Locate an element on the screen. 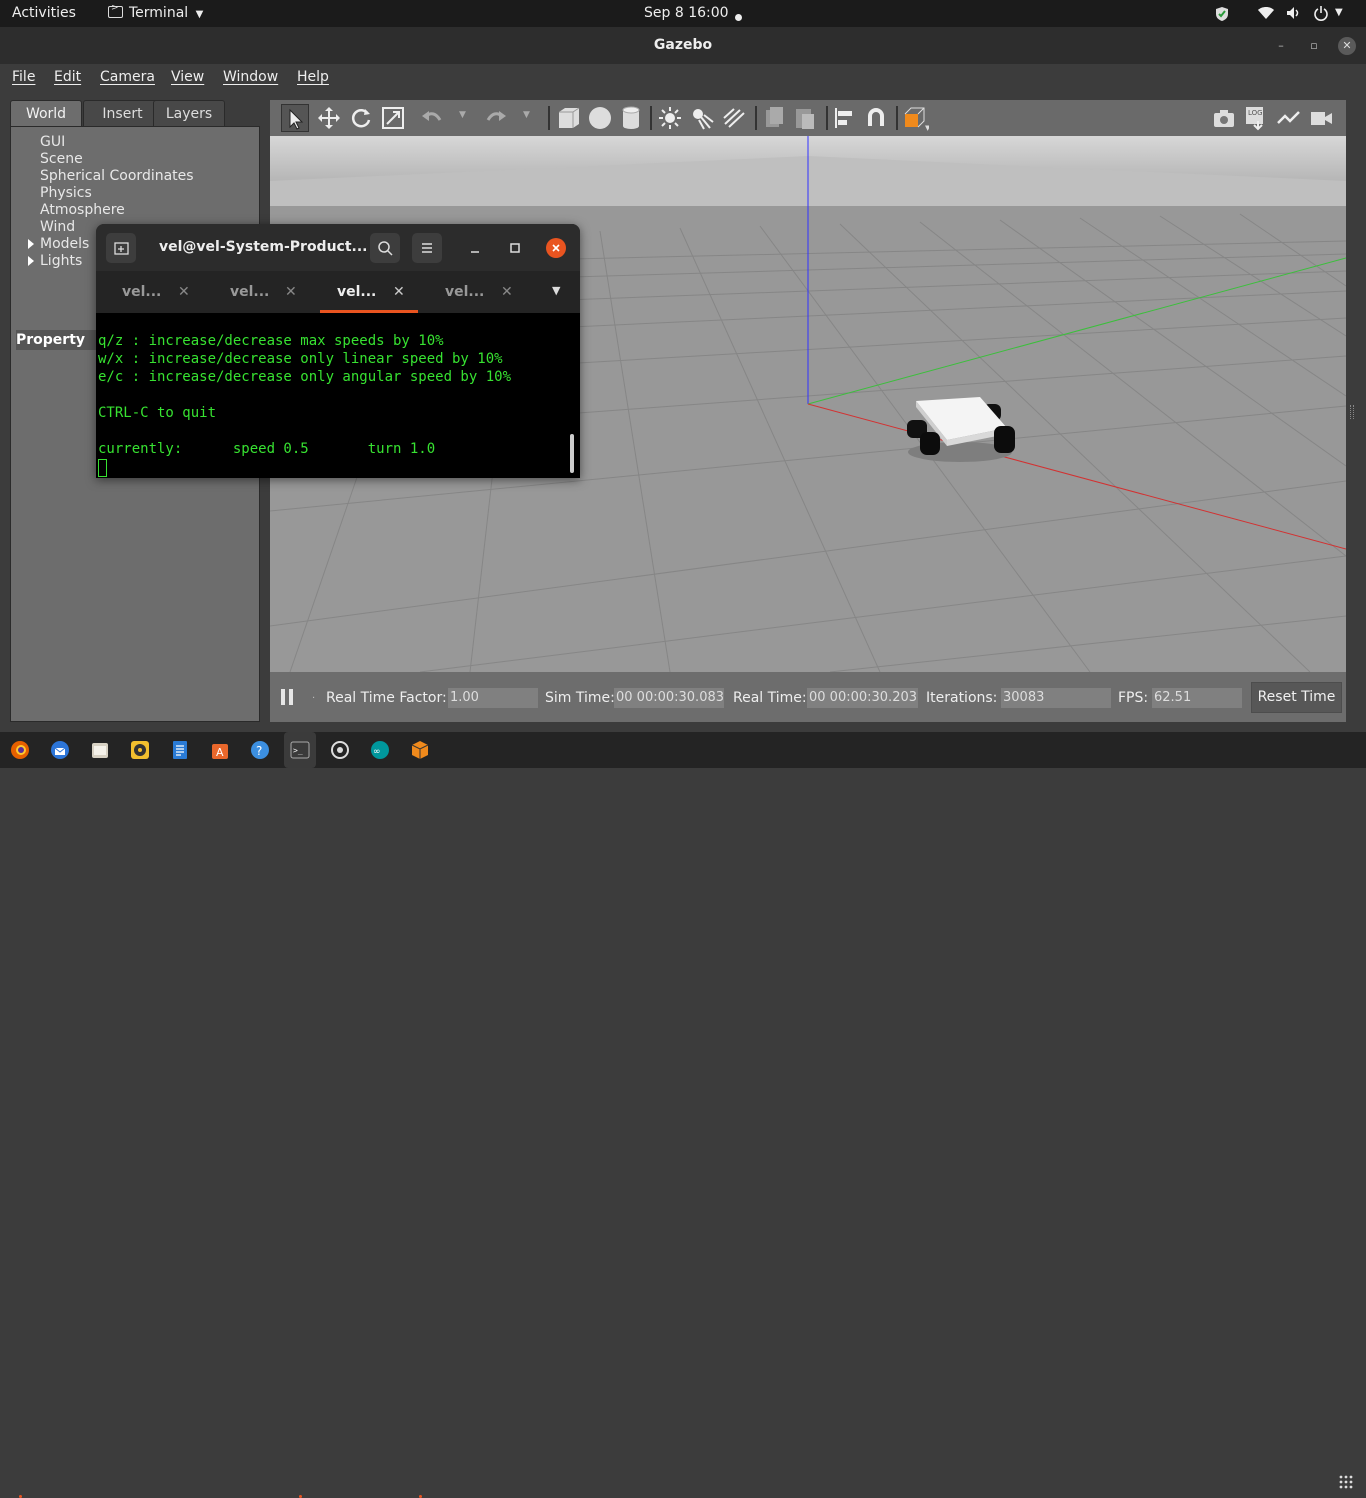  tree-item-wind: Wind is located at coordinates (57, 227).